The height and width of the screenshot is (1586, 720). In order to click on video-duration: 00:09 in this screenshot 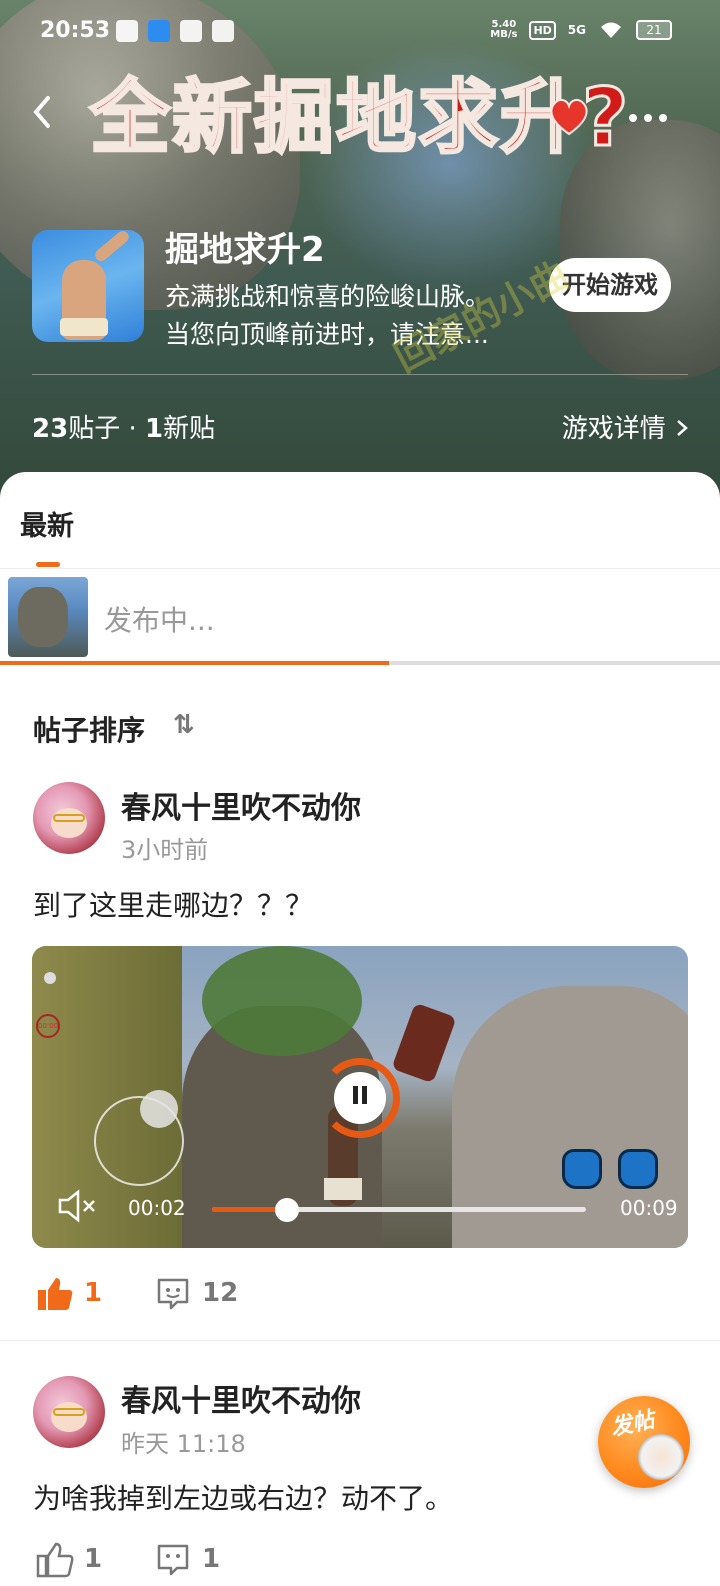, I will do `click(649, 1208)`.